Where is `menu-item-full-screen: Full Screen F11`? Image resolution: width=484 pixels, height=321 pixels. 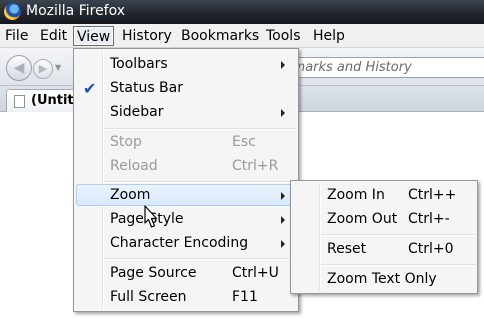
menu-item-full-screen: Full Screen F11 is located at coordinates (186, 297).